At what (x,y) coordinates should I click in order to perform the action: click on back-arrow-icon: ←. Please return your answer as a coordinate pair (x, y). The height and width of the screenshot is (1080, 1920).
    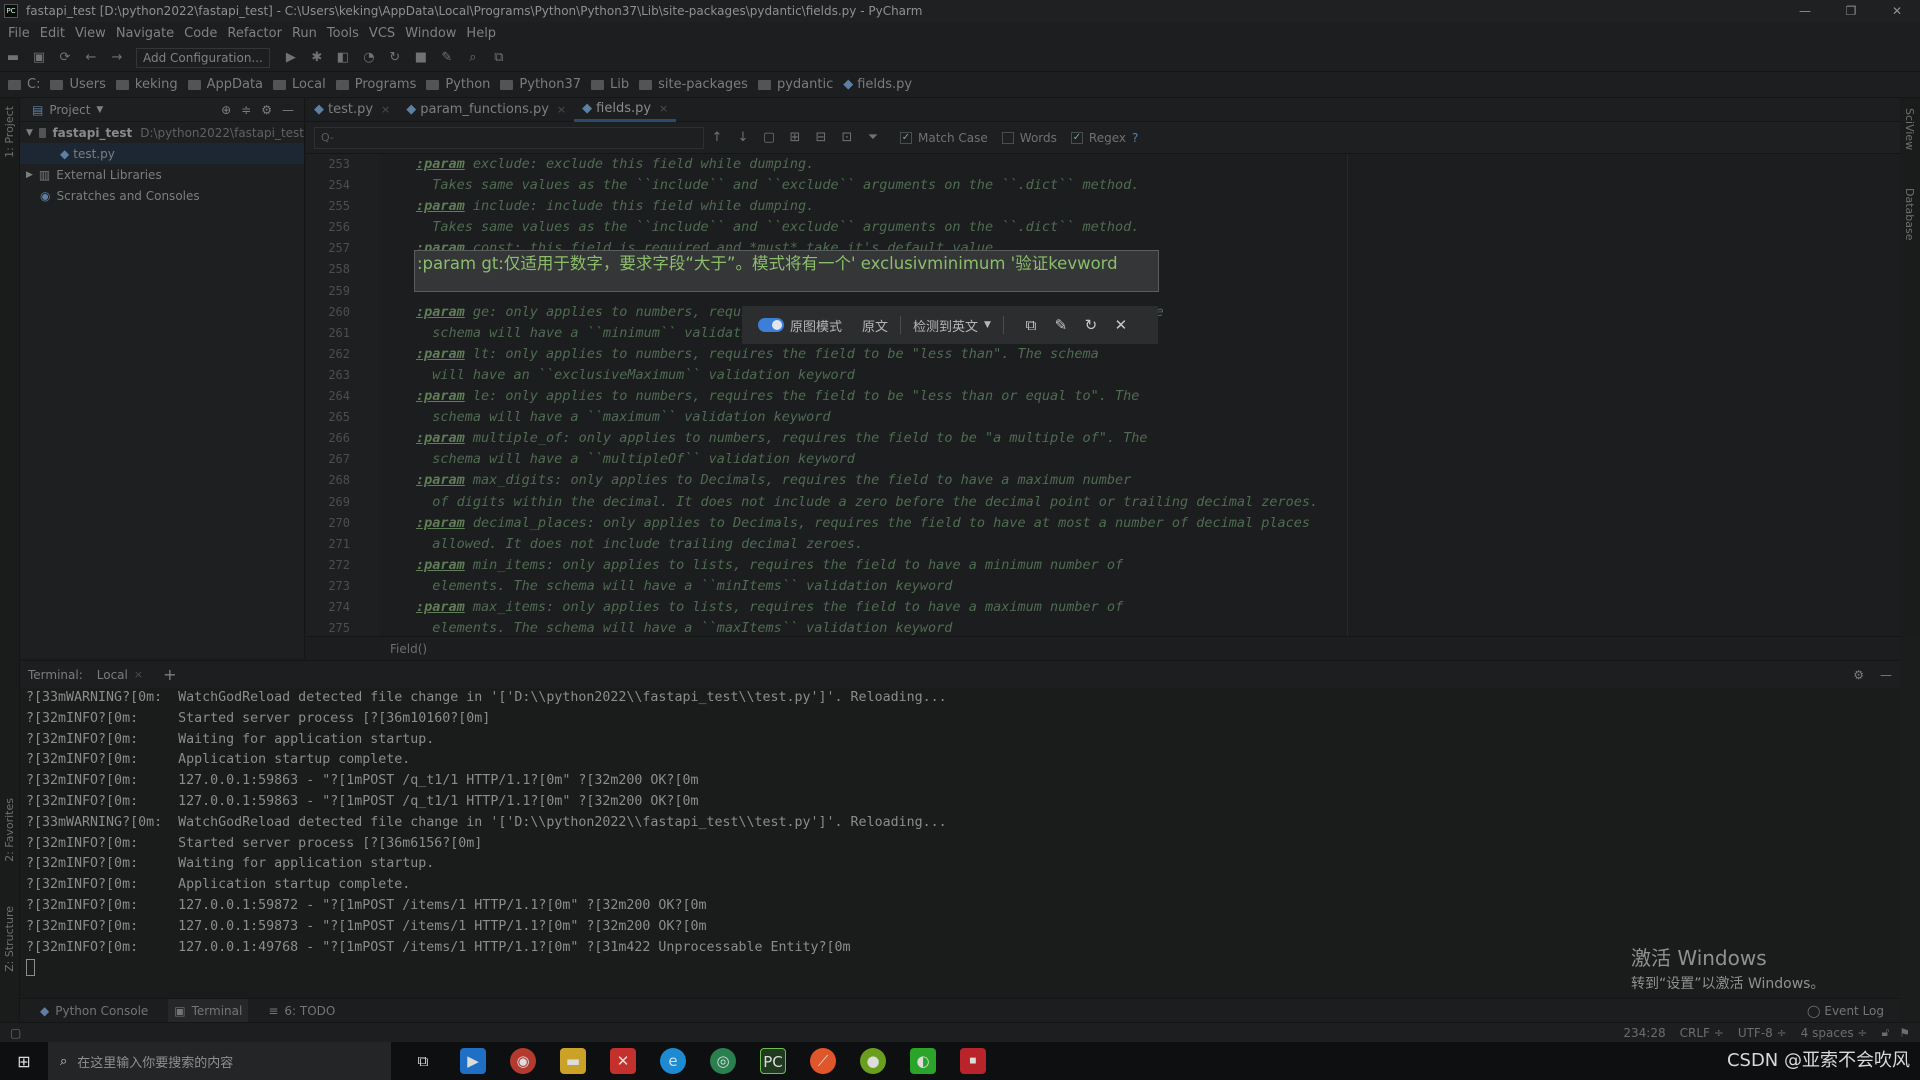
    Looking at the image, I should click on (91, 57).